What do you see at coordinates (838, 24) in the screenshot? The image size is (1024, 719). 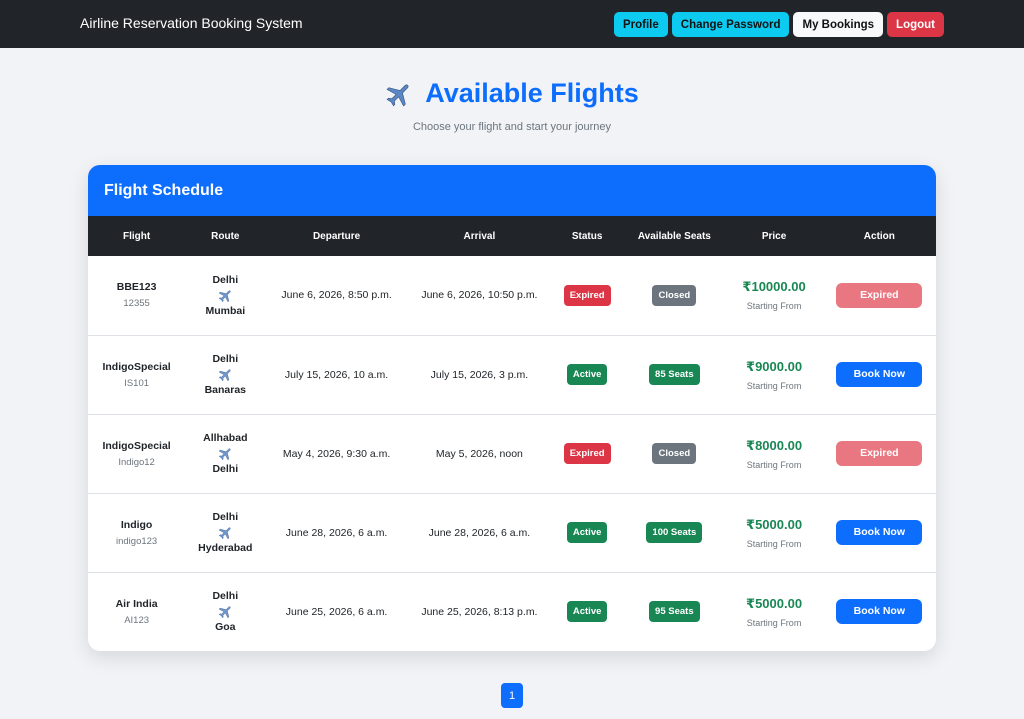 I see `my-bookings-button: My Bookings` at bounding box center [838, 24].